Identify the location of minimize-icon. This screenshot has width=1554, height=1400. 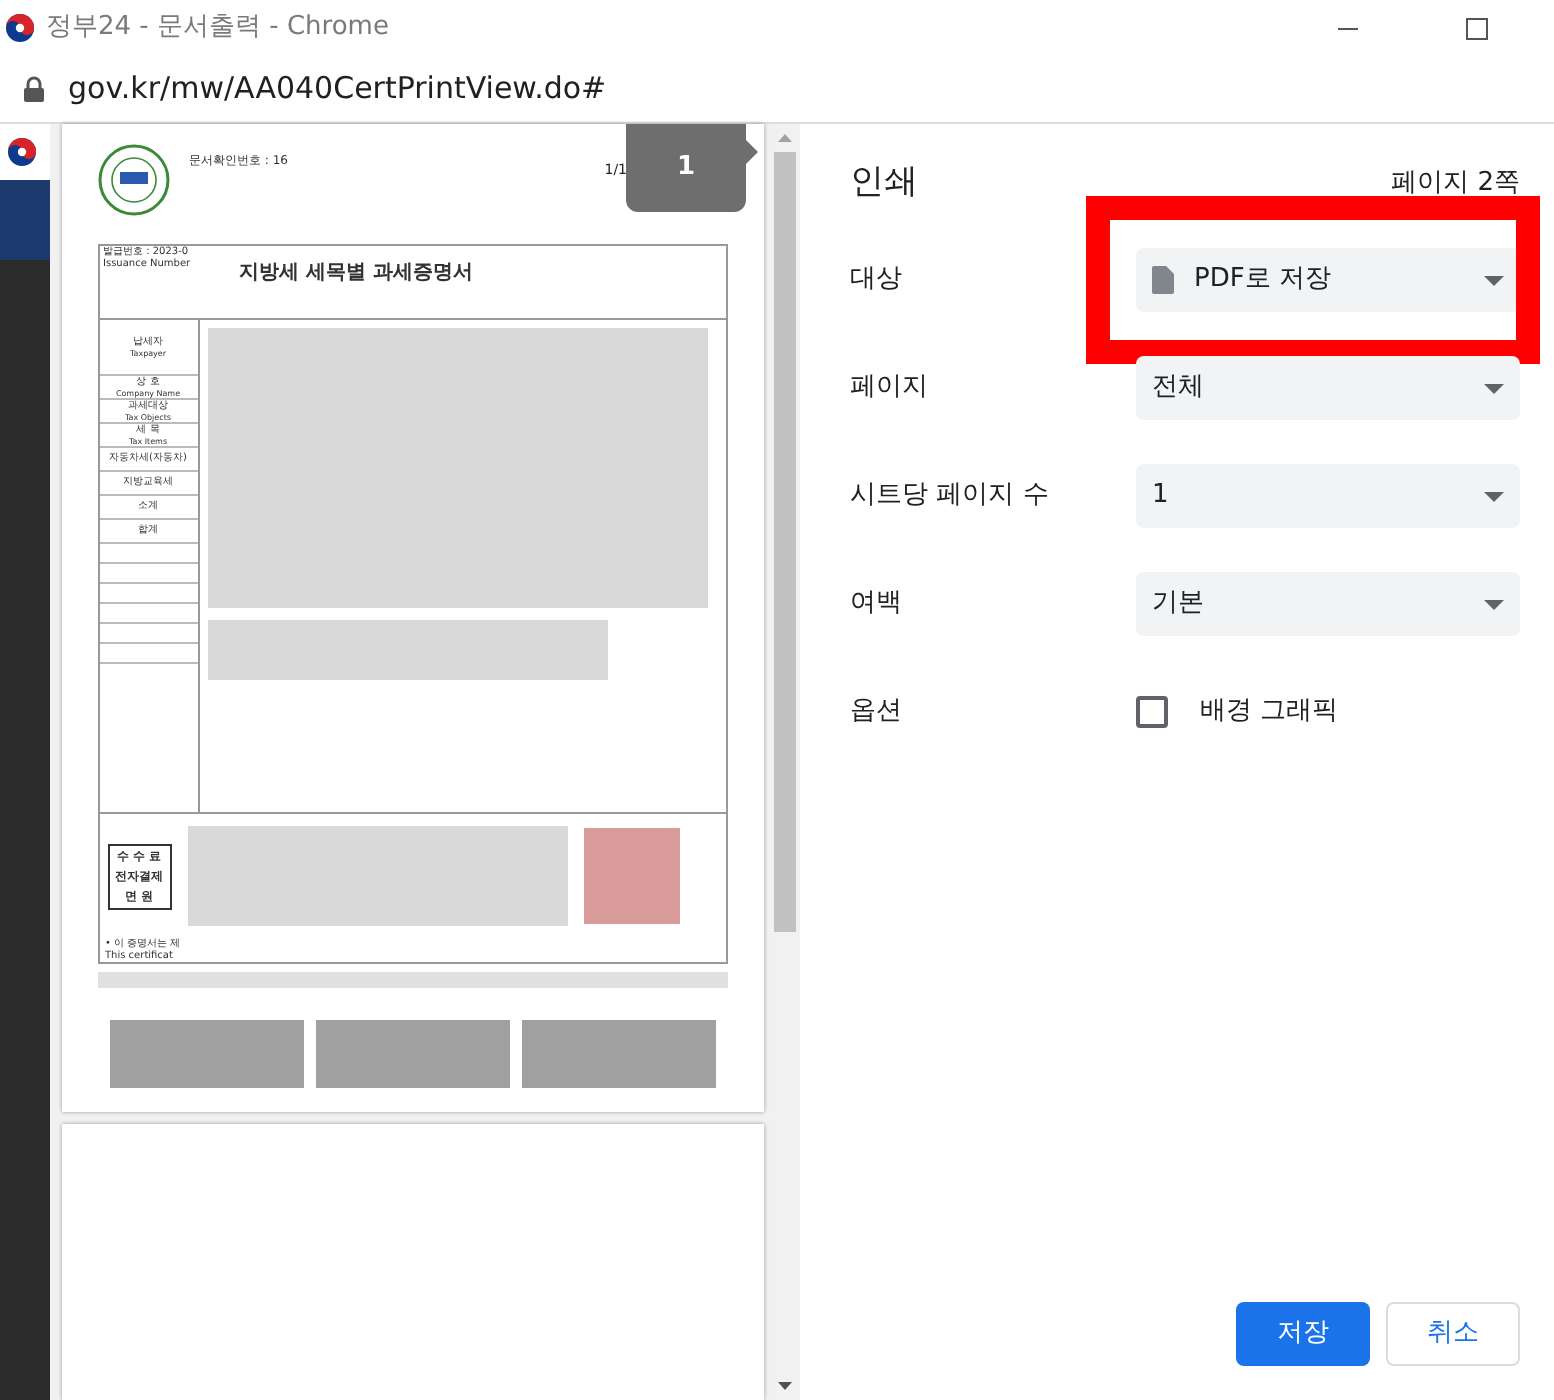
(1348, 28).